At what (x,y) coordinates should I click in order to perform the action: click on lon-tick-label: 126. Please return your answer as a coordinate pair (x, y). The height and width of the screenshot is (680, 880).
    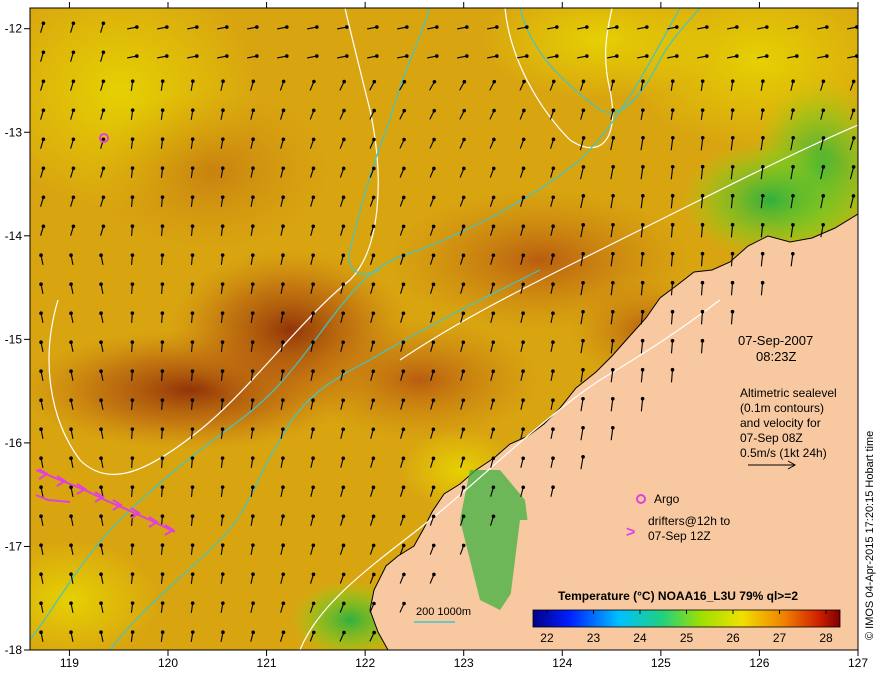
    Looking at the image, I should click on (759, 663).